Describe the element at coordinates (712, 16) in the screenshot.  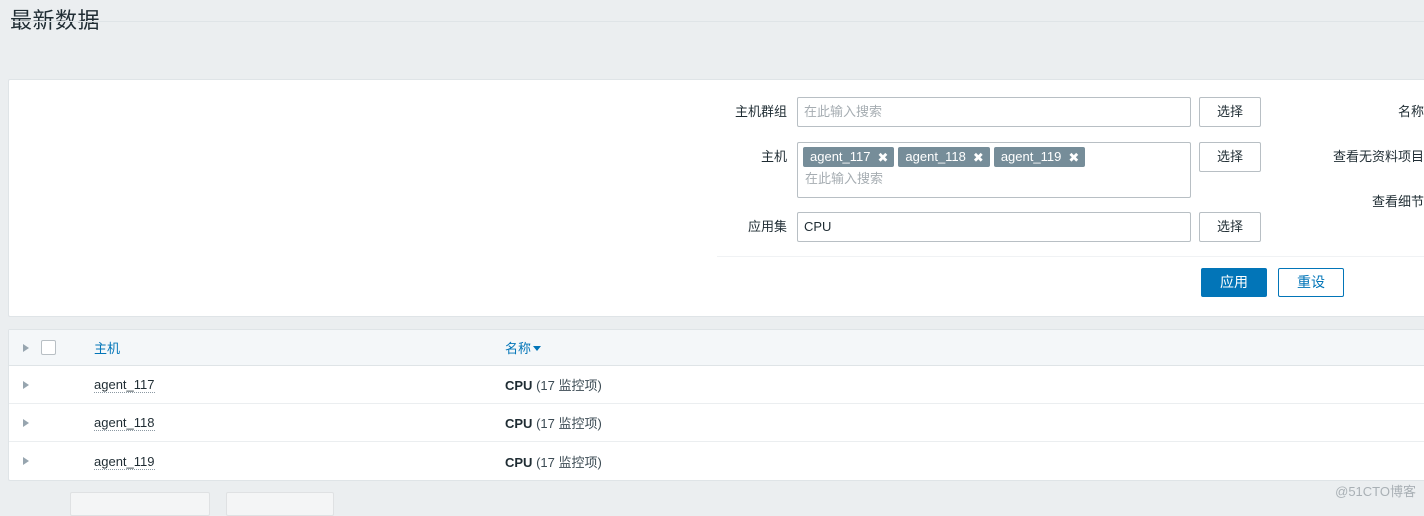
I see `page-header: 最新数据` at that location.